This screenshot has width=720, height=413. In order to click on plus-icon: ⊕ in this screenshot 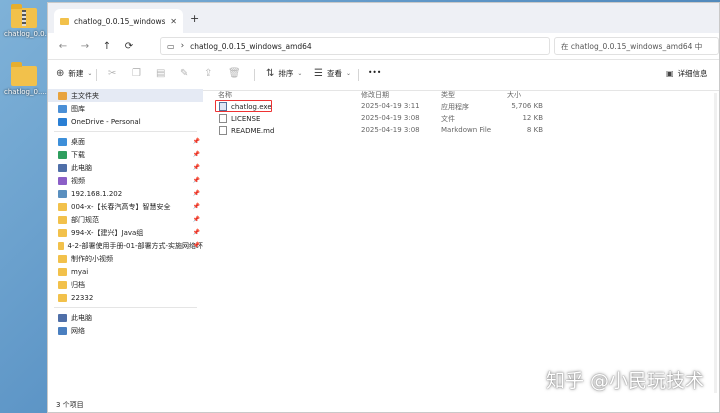, I will do `click(60, 73)`.